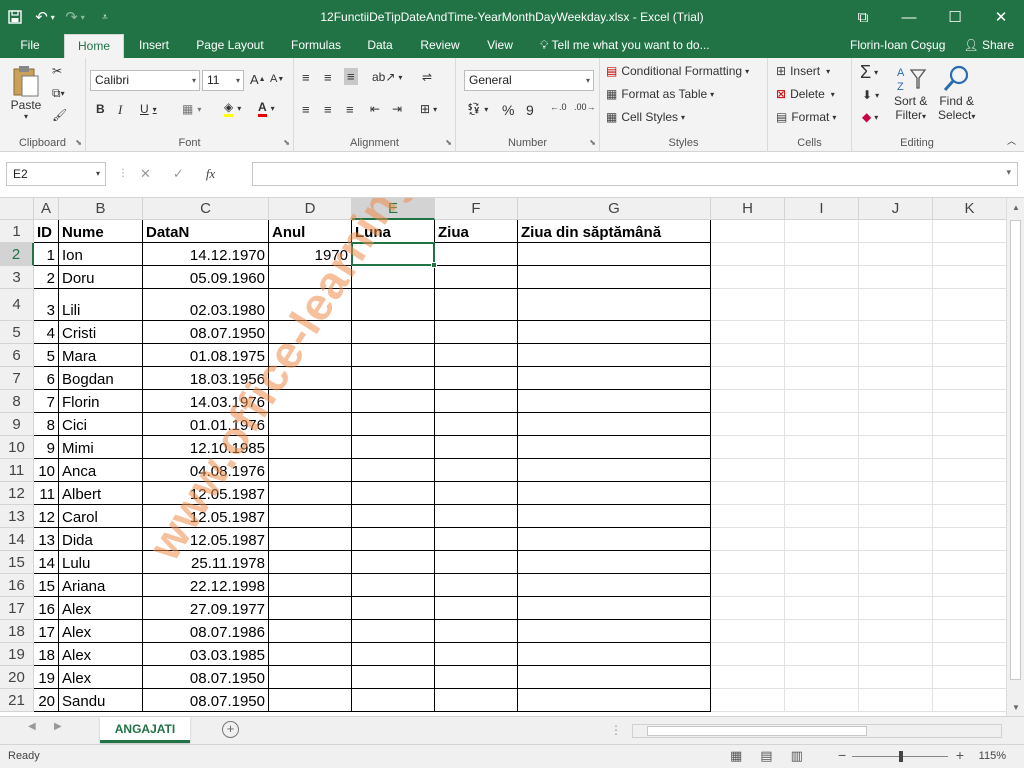 The height and width of the screenshot is (768, 1024). I want to click on tab-insert: Insert, so click(154, 46).